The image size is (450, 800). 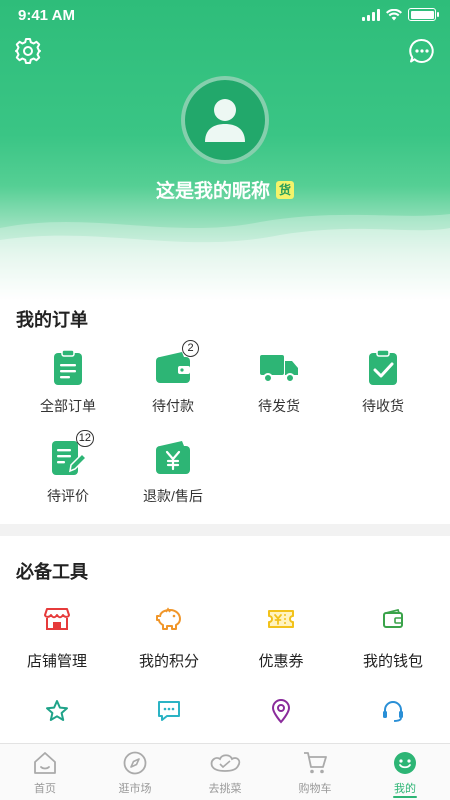 I want to click on status-time: 9:41 AM, so click(x=46, y=15).